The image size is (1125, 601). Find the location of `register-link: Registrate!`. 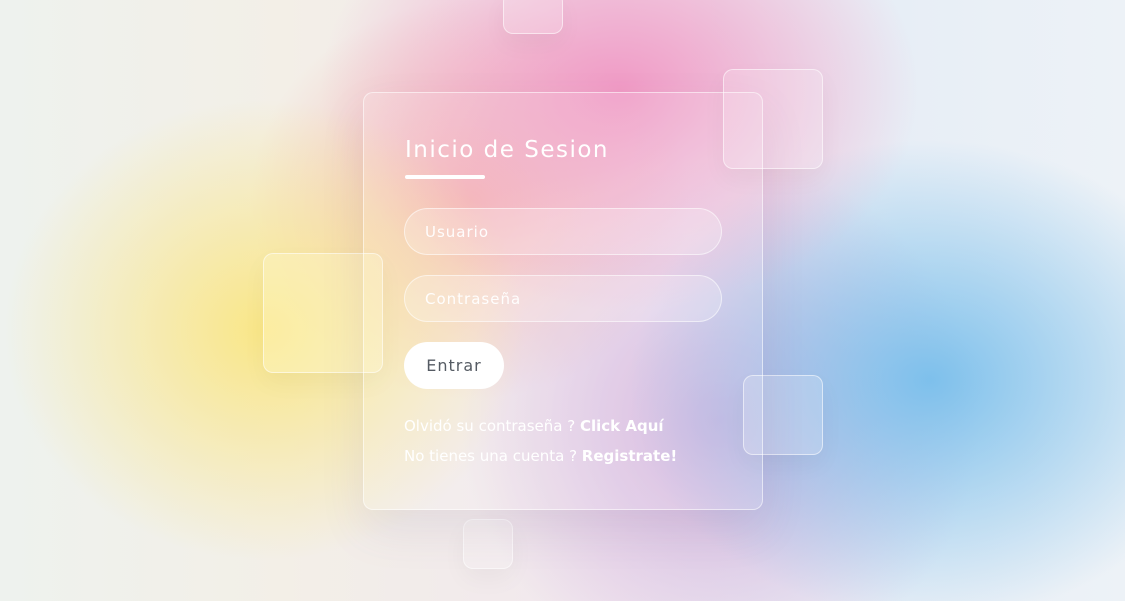

register-link: Registrate! is located at coordinates (629, 456).